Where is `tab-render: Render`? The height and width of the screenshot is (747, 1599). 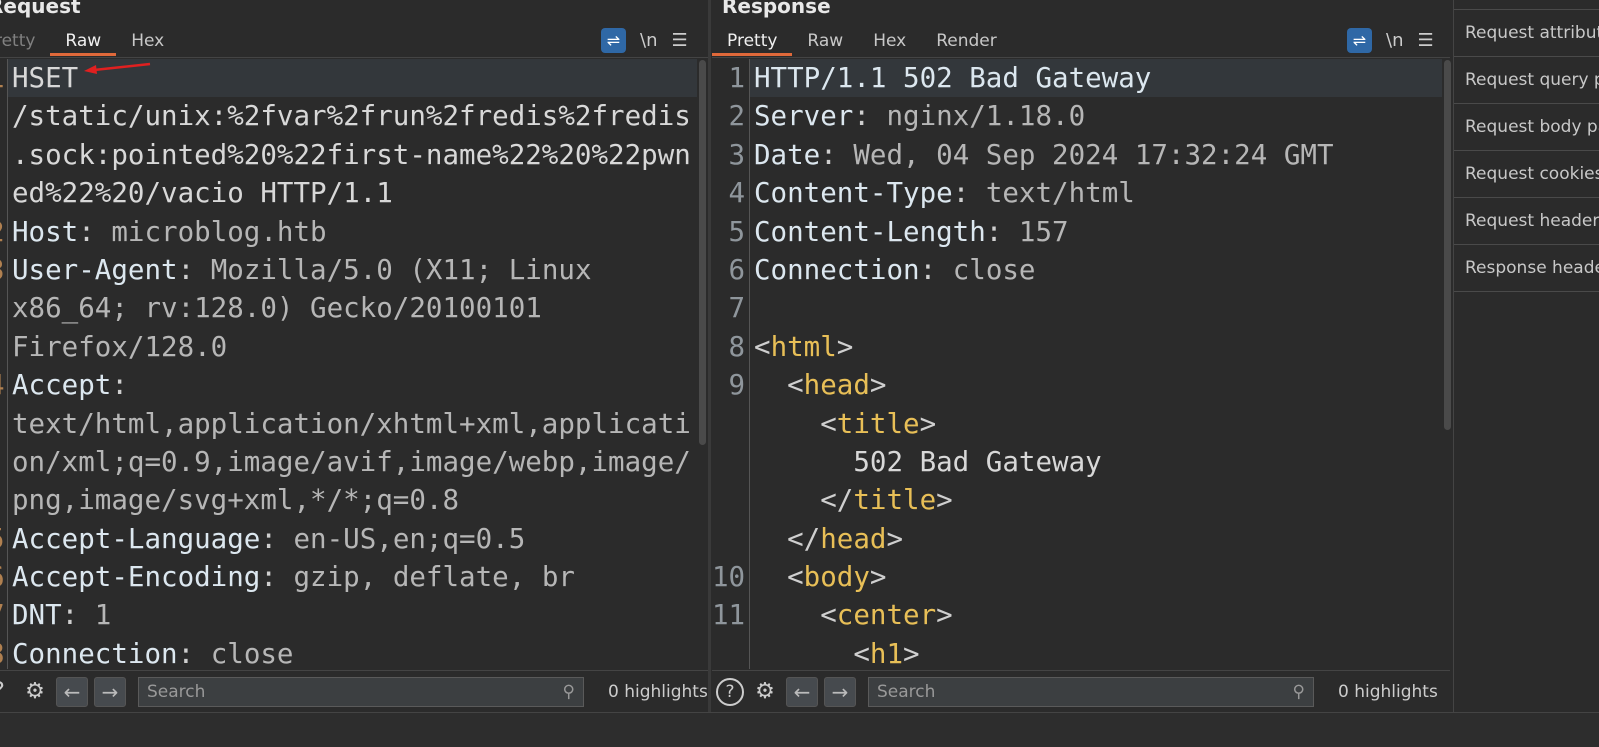 tab-render: Render is located at coordinates (966, 42).